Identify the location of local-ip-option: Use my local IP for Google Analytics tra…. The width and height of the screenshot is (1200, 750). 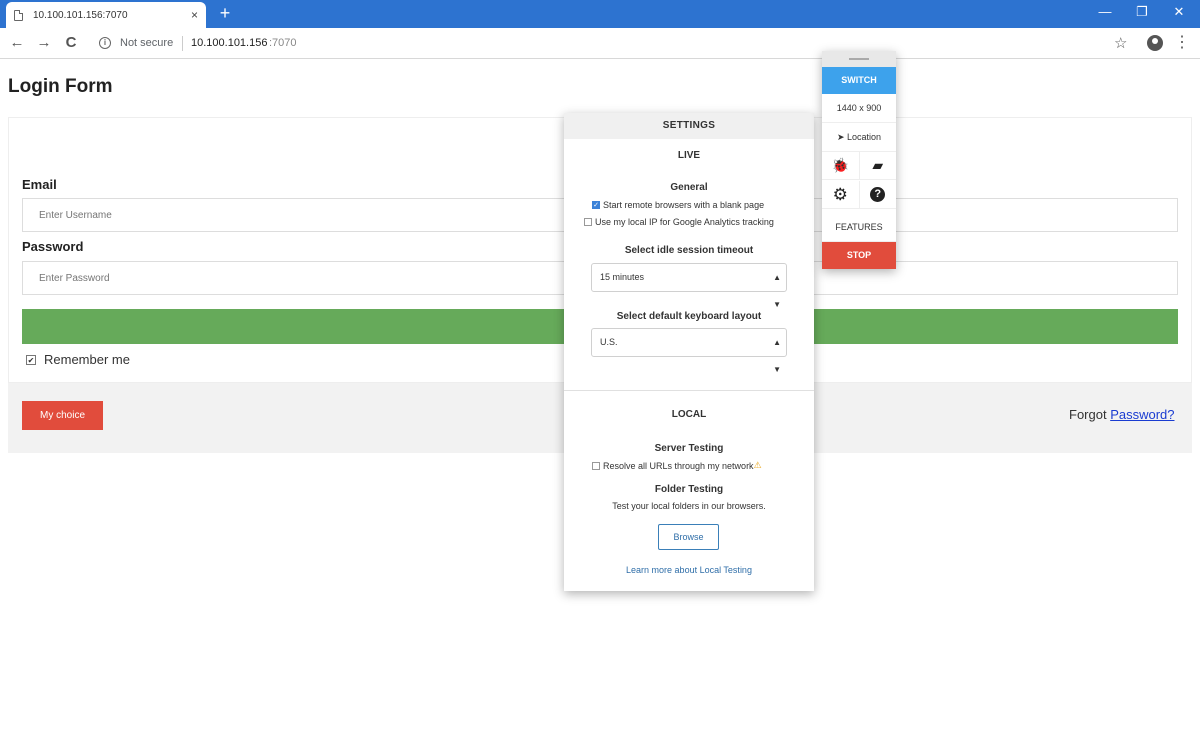
(679, 222).